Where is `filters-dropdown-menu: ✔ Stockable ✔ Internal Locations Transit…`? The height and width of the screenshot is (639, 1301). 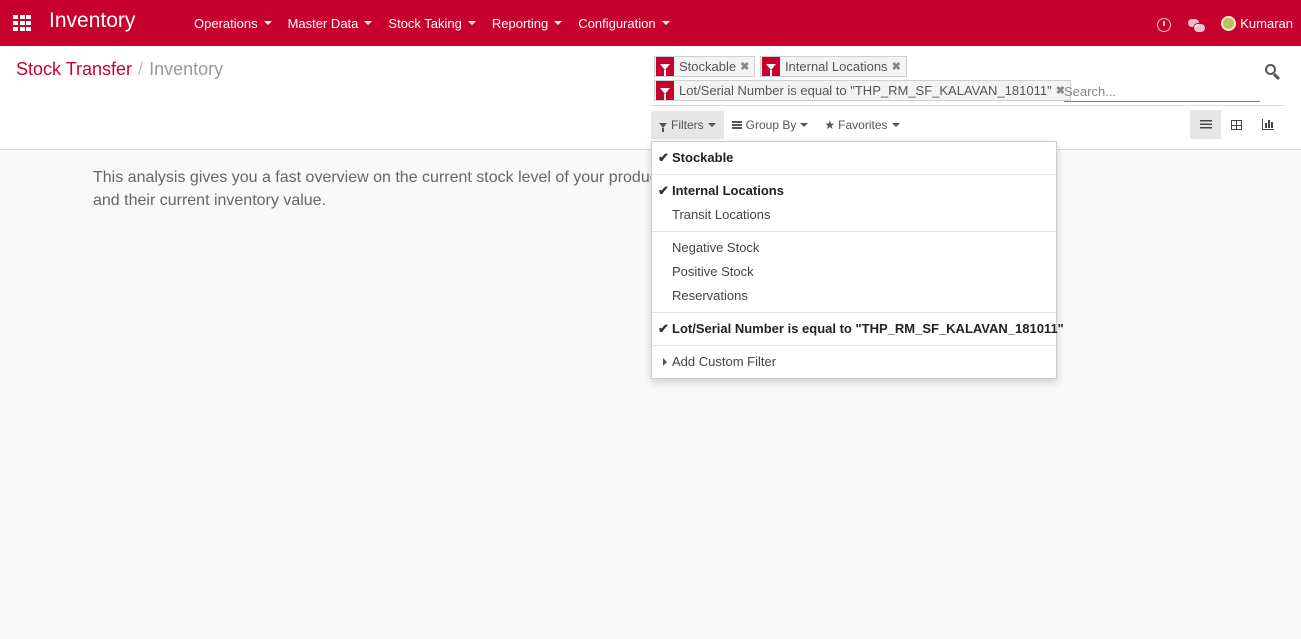
filters-dropdown-menu: ✔ Stockable ✔ Internal Locations Transit… is located at coordinates (857, 260).